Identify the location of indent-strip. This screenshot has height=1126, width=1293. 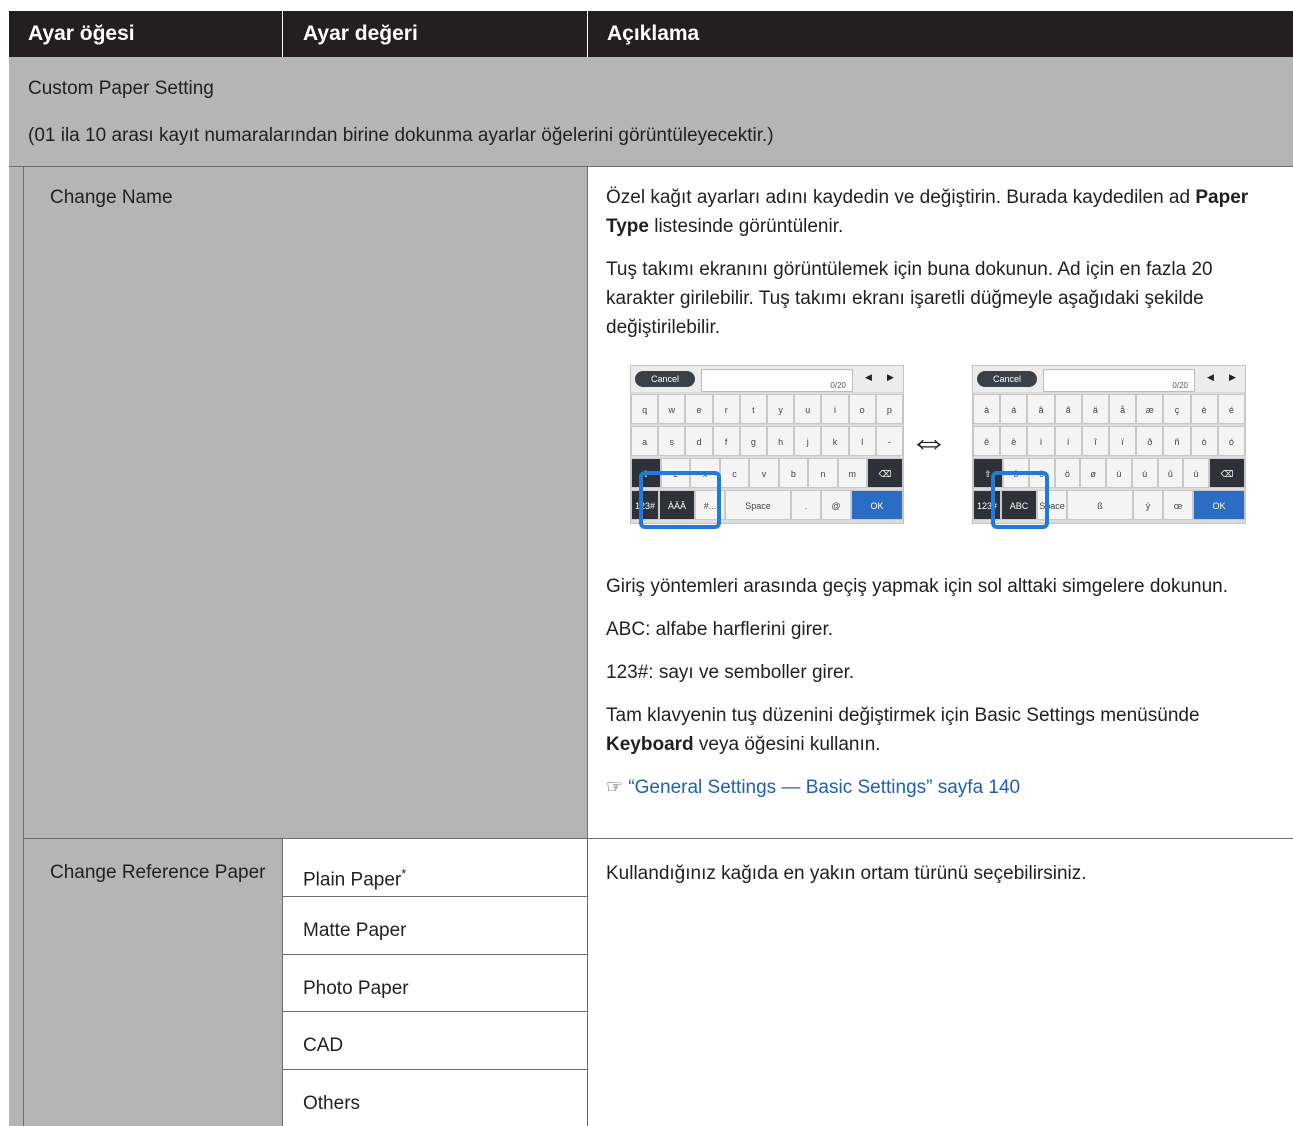
(16, 646).